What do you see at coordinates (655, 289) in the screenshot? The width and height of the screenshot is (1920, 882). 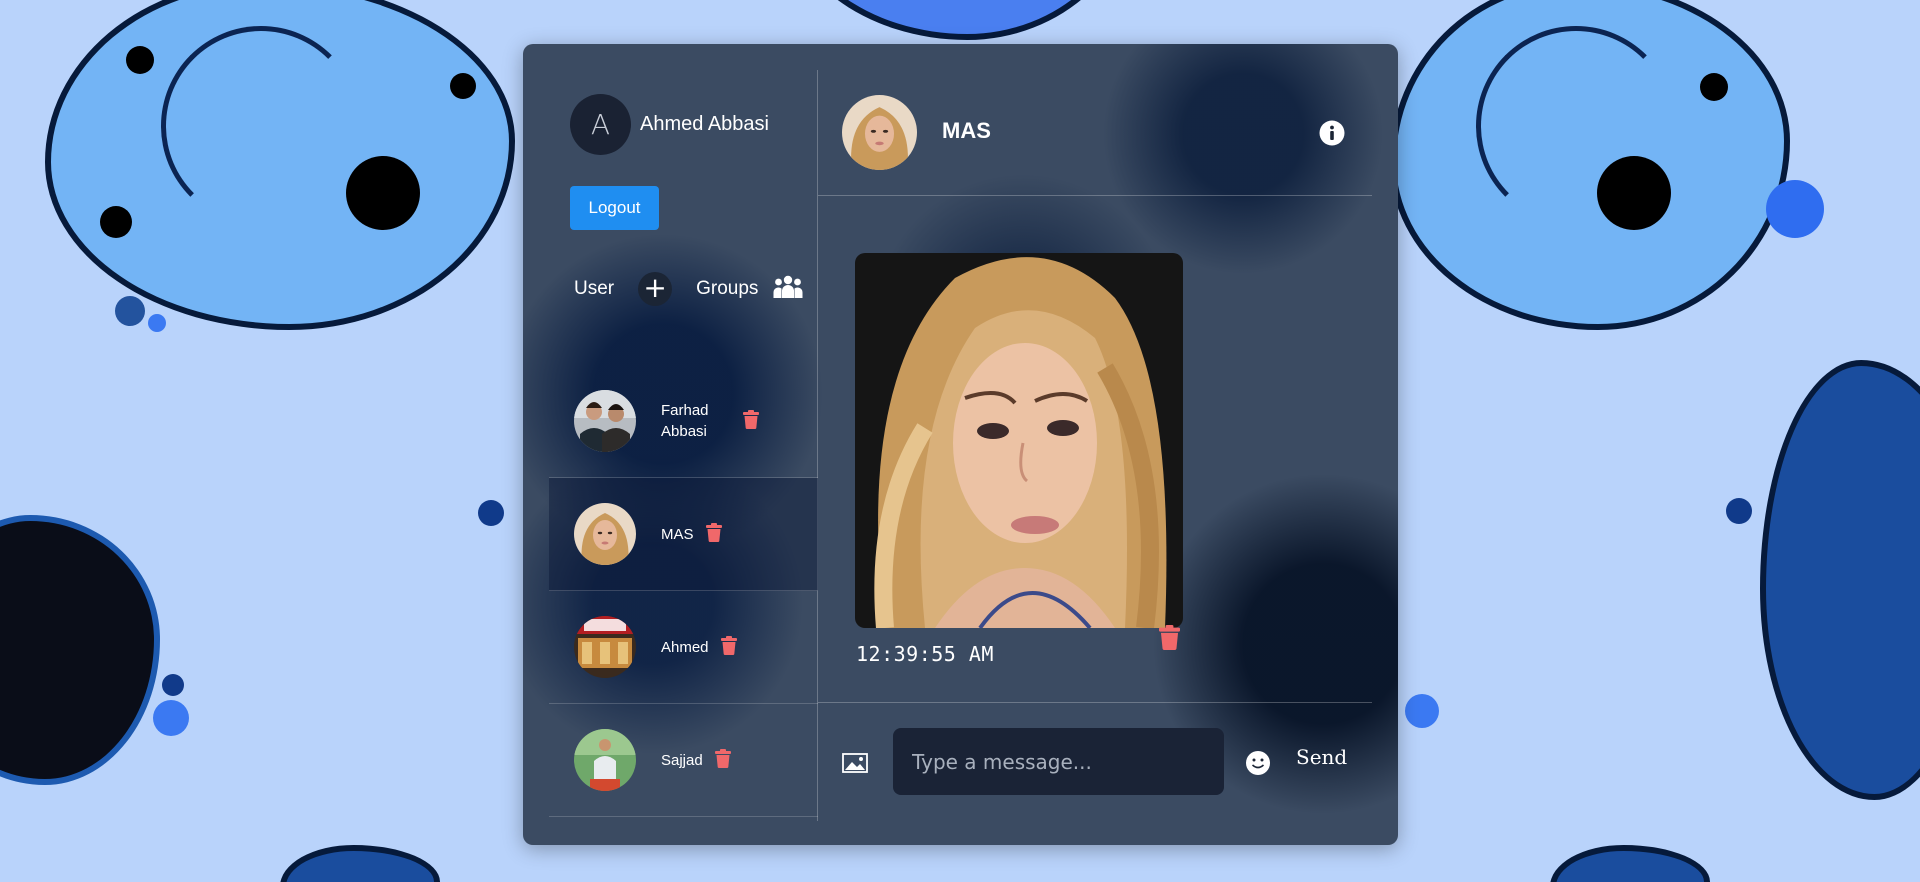 I see `add-user-icon: +` at bounding box center [655, 289].